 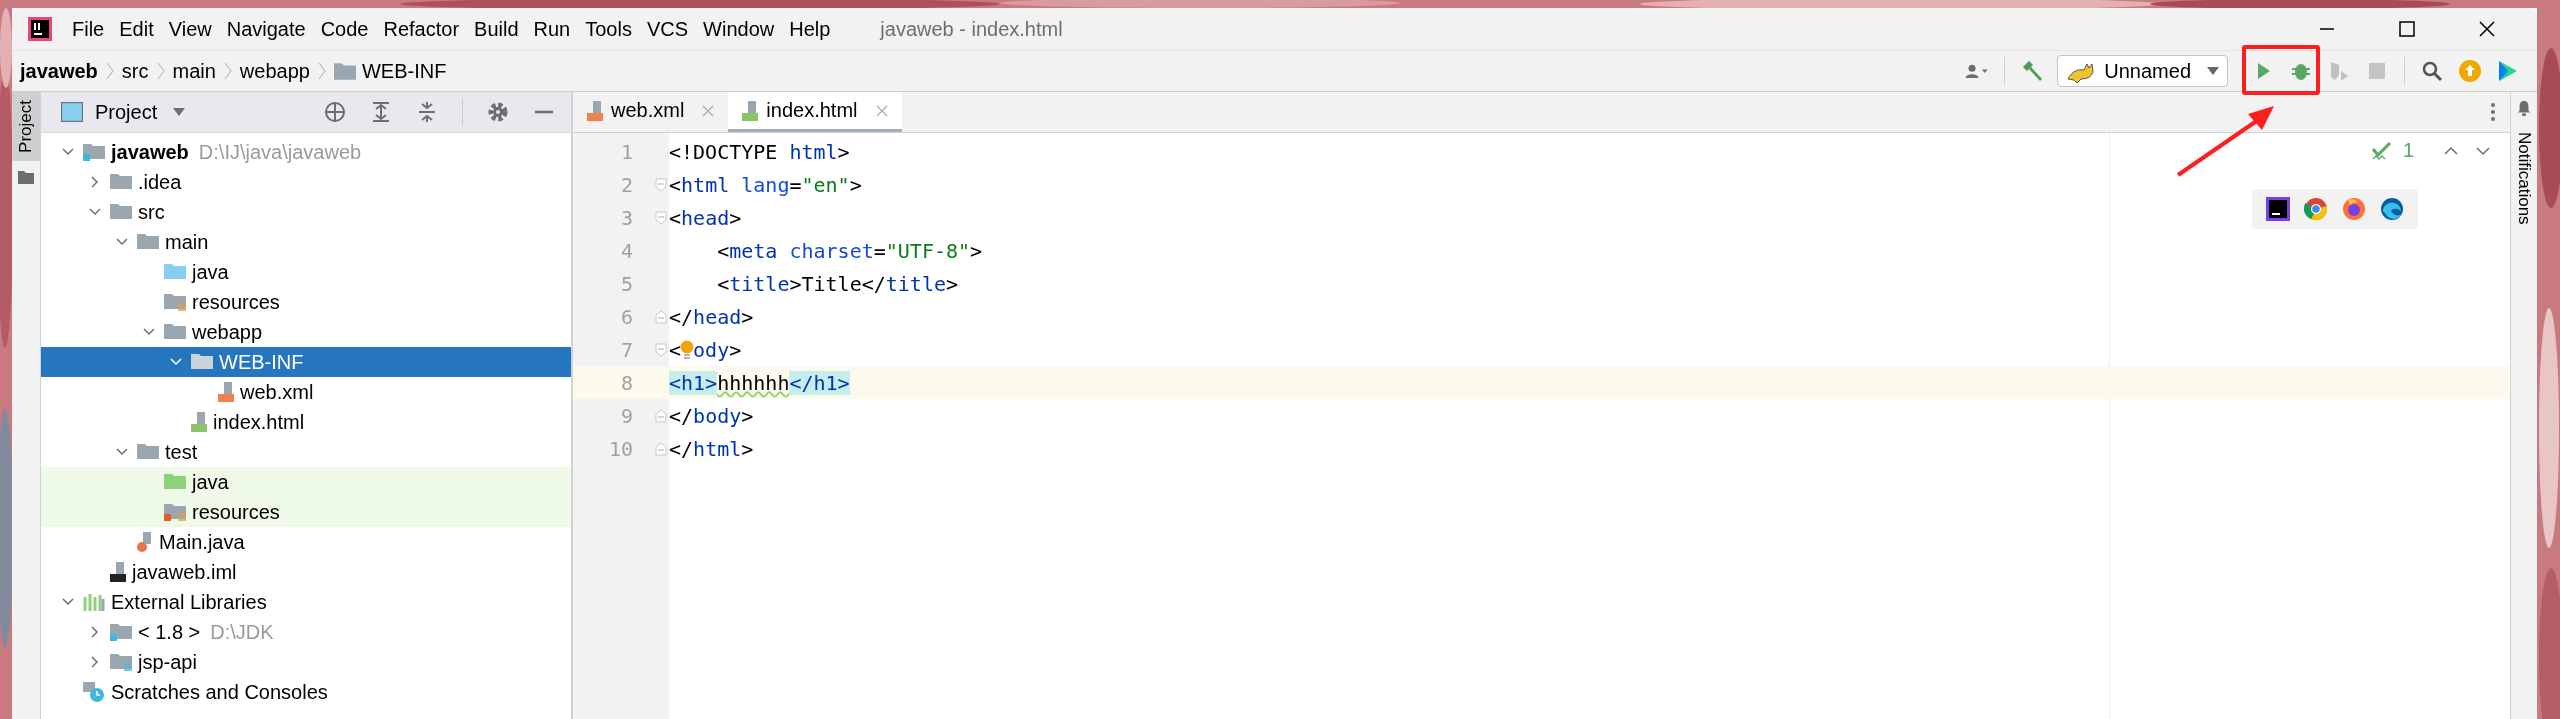 I want to click on editor-tab: index.html, so click(x=815, y=112).